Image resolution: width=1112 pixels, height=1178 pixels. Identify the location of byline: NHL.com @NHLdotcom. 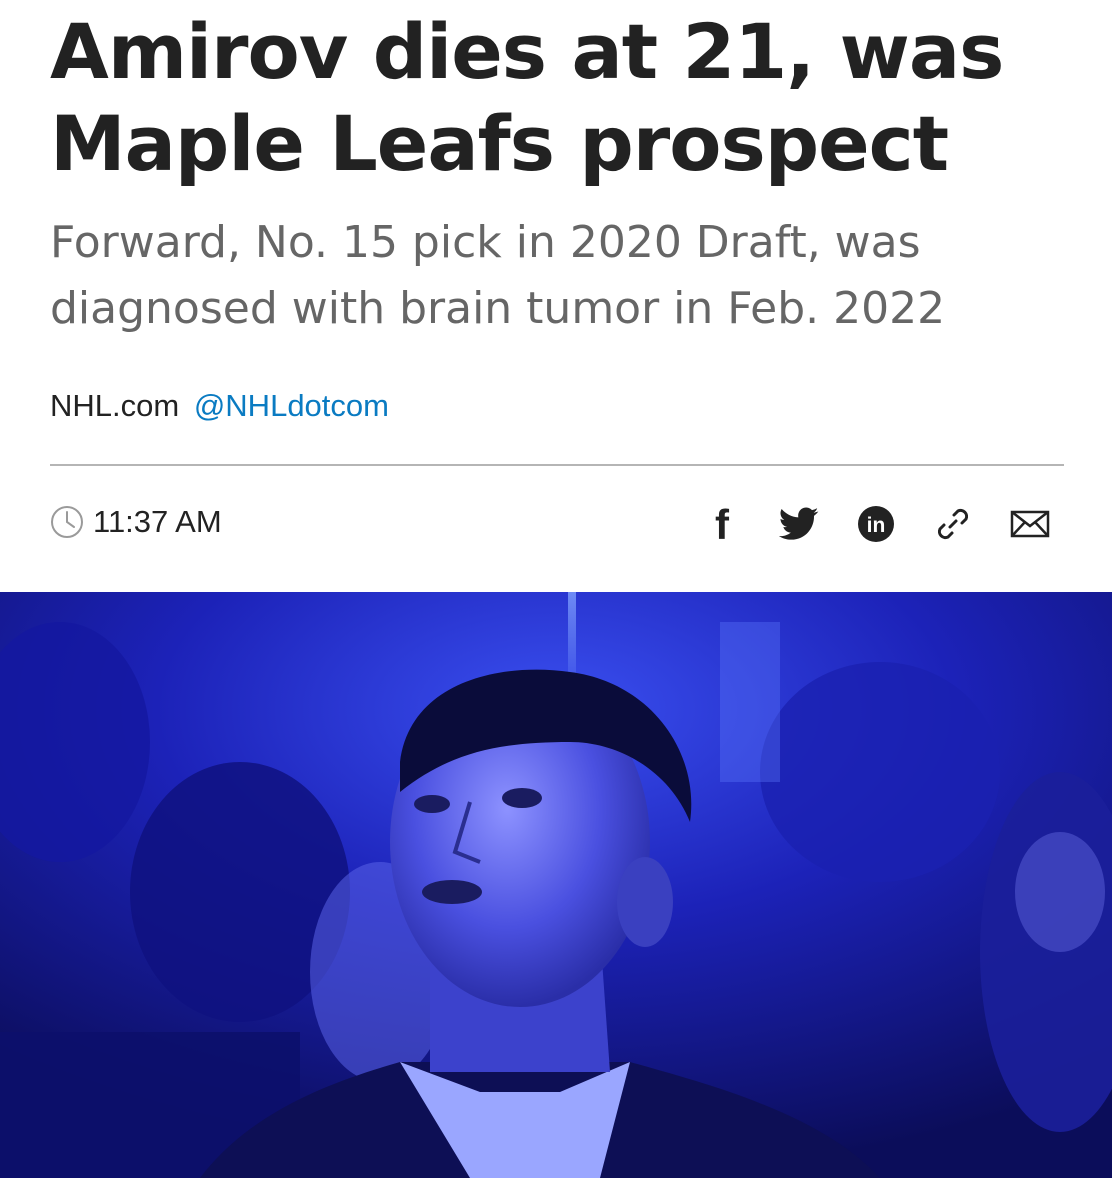
(219, 406).